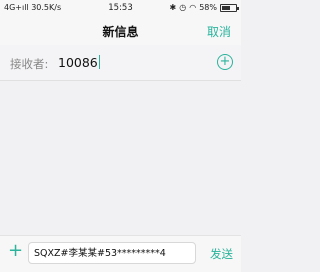 The image size is (320, 272). What do you see at coordinates (221, 254) in the screenshot?
I see `send-button: 发送` at bounding box center [221, 254].